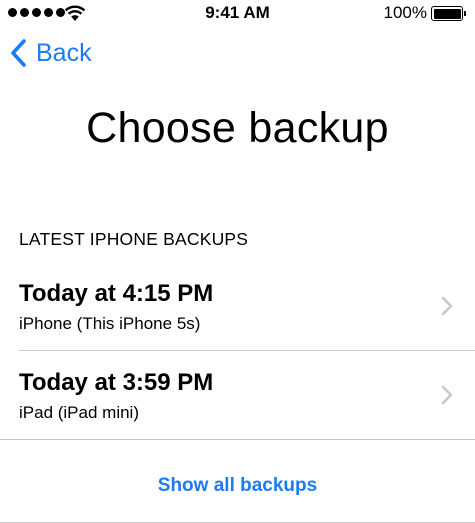  Describe the element at coordinates (237, 486) in the screenshot. I see `show-all-backups-button: Show all backups` at that location.